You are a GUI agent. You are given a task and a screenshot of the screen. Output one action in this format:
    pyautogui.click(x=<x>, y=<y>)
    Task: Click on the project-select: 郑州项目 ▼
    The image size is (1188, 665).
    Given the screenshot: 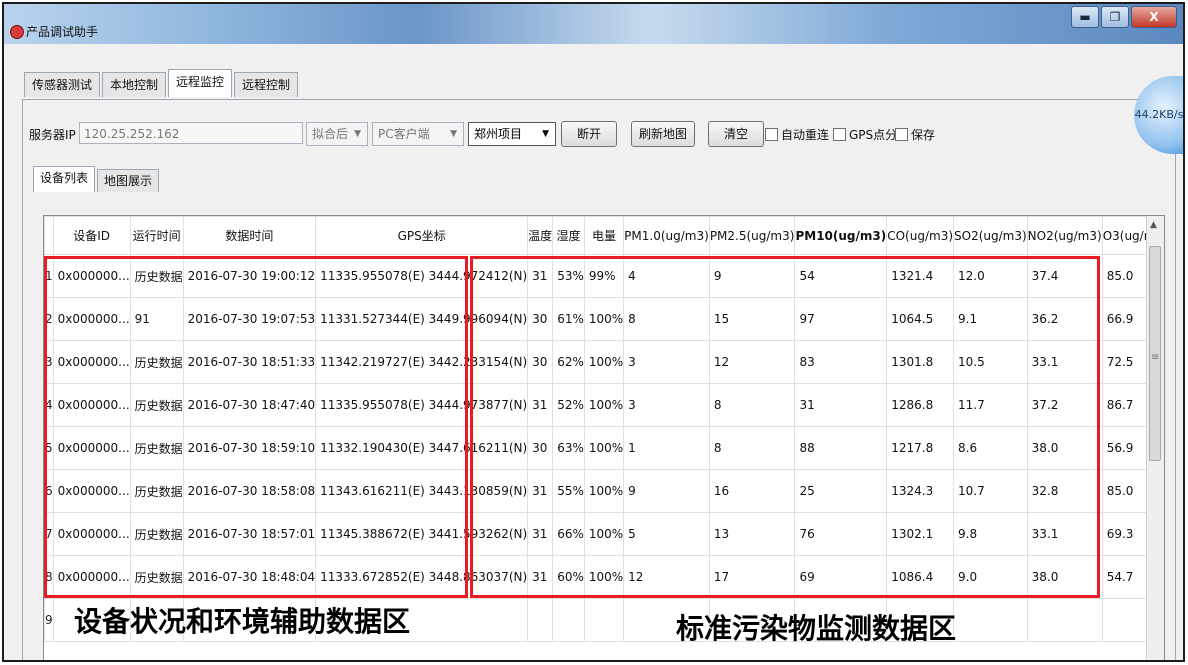 What is the action you would take?
    pyautogui.click(x=512, y=134)
    